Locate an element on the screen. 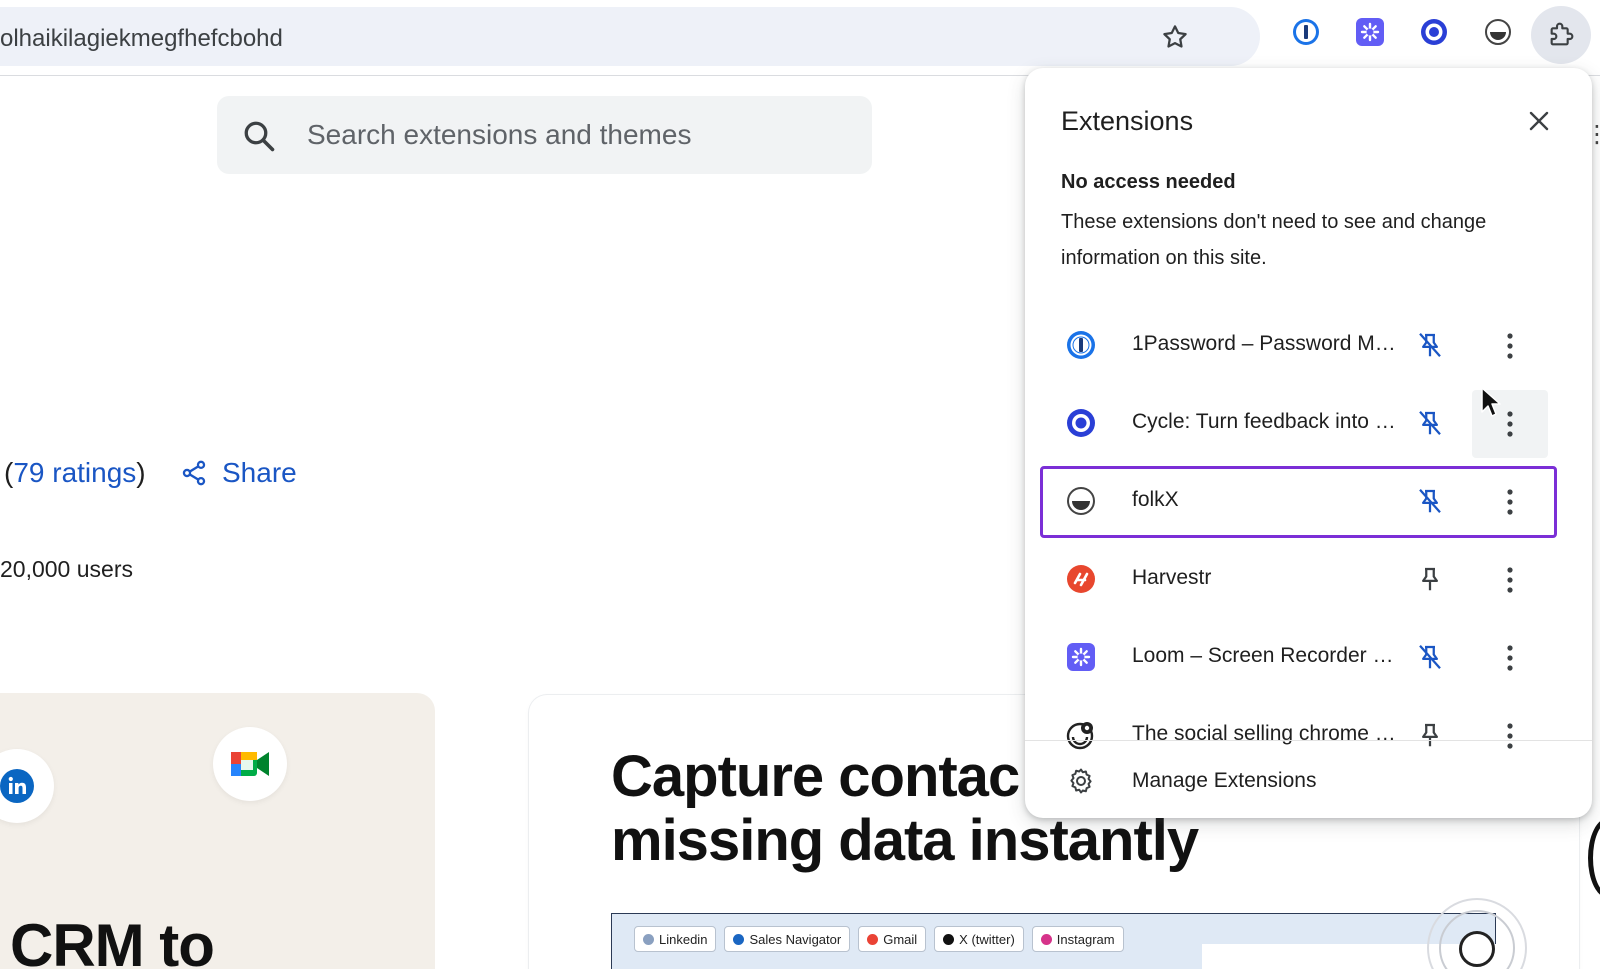  extension-name: folkX is located at coordinates (1155, 499).